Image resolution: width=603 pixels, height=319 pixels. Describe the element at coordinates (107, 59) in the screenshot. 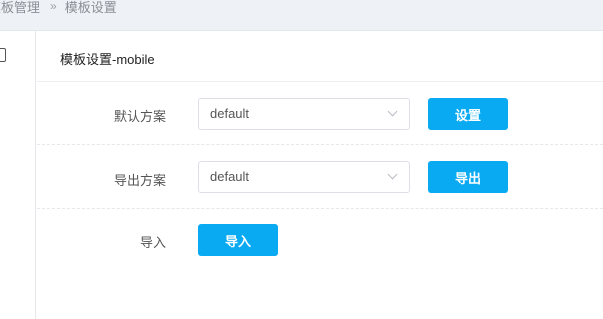

I see `page-title: 模板设置-mobile` at that location.